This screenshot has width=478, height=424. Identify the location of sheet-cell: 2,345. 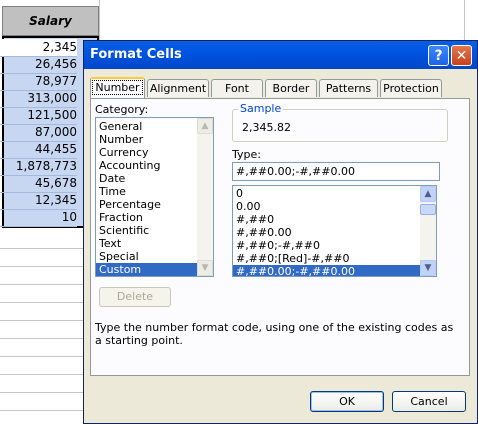
(38, 48).